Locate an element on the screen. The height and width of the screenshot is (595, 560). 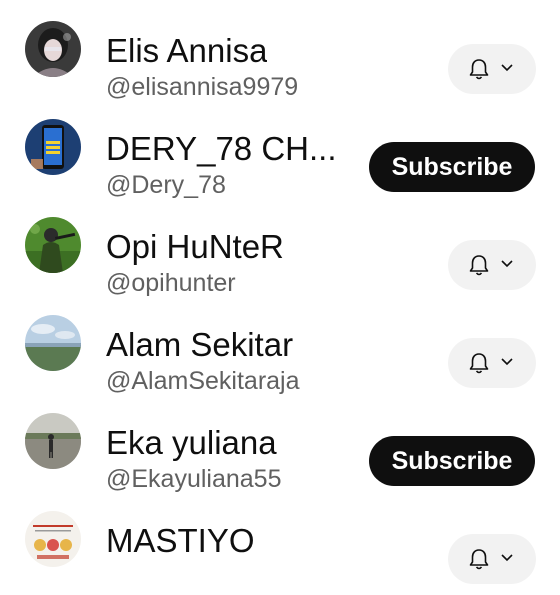
channel-name: Alam Sekitar is located at coordinates (199, 345).